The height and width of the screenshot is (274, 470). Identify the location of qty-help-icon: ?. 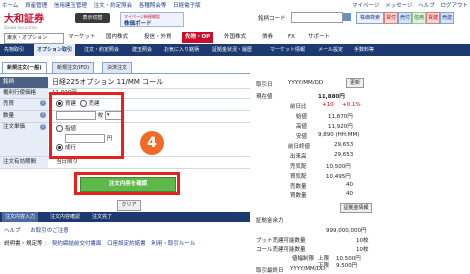
(43, 115).